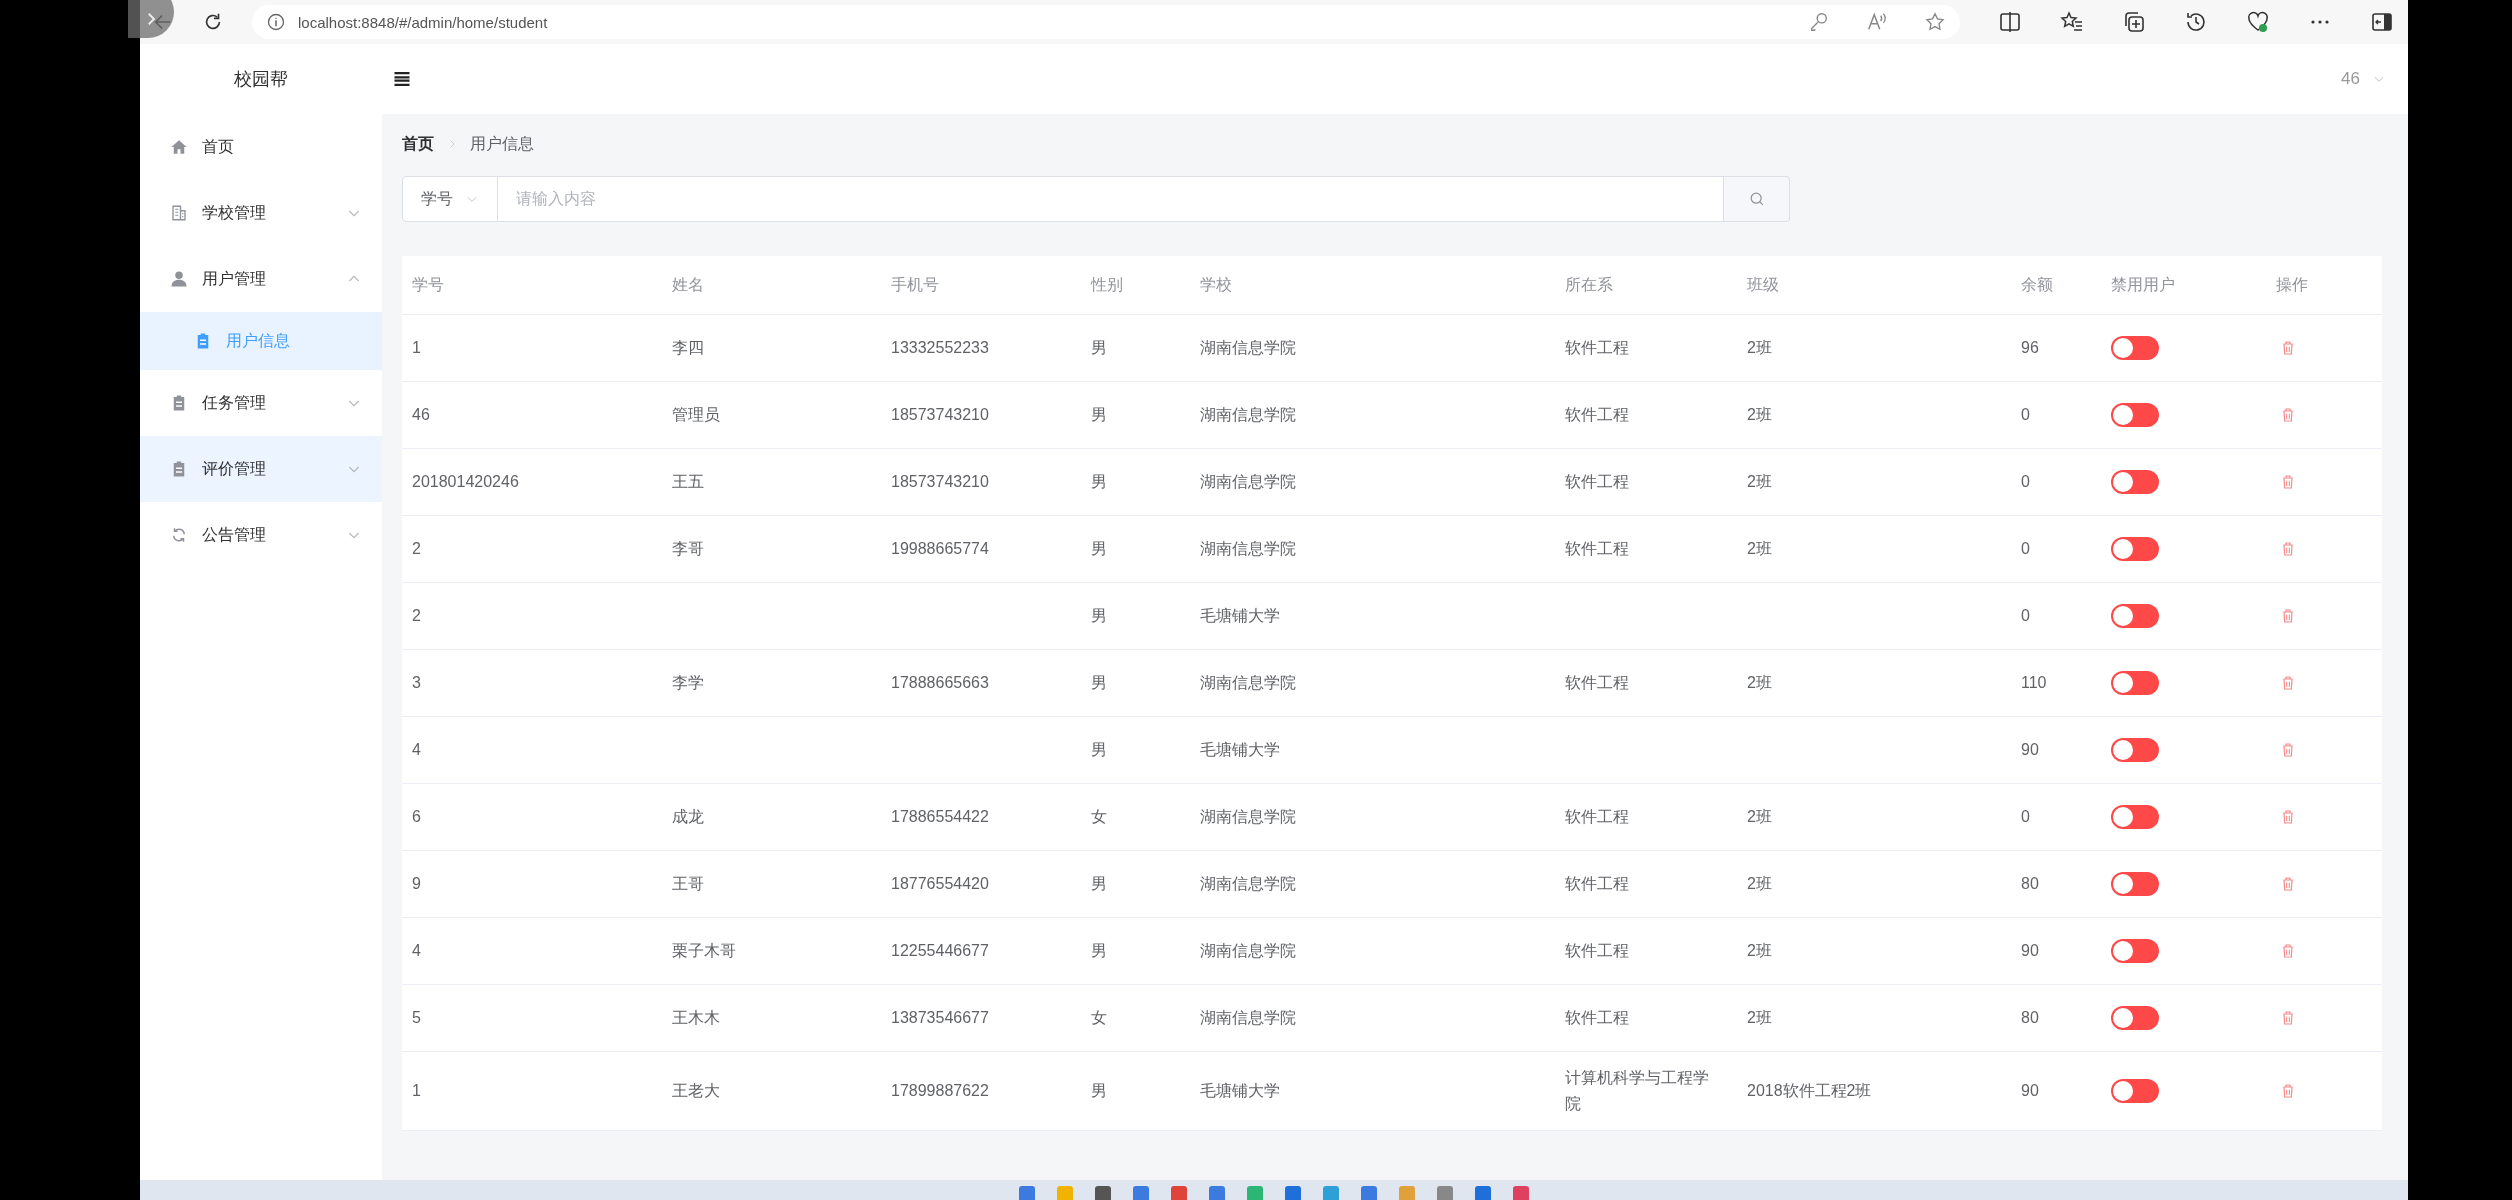 Image resolution: width=2512 pixels, height=1200 pixels. I want to click on menu-item: 首页, so click(261, 147).